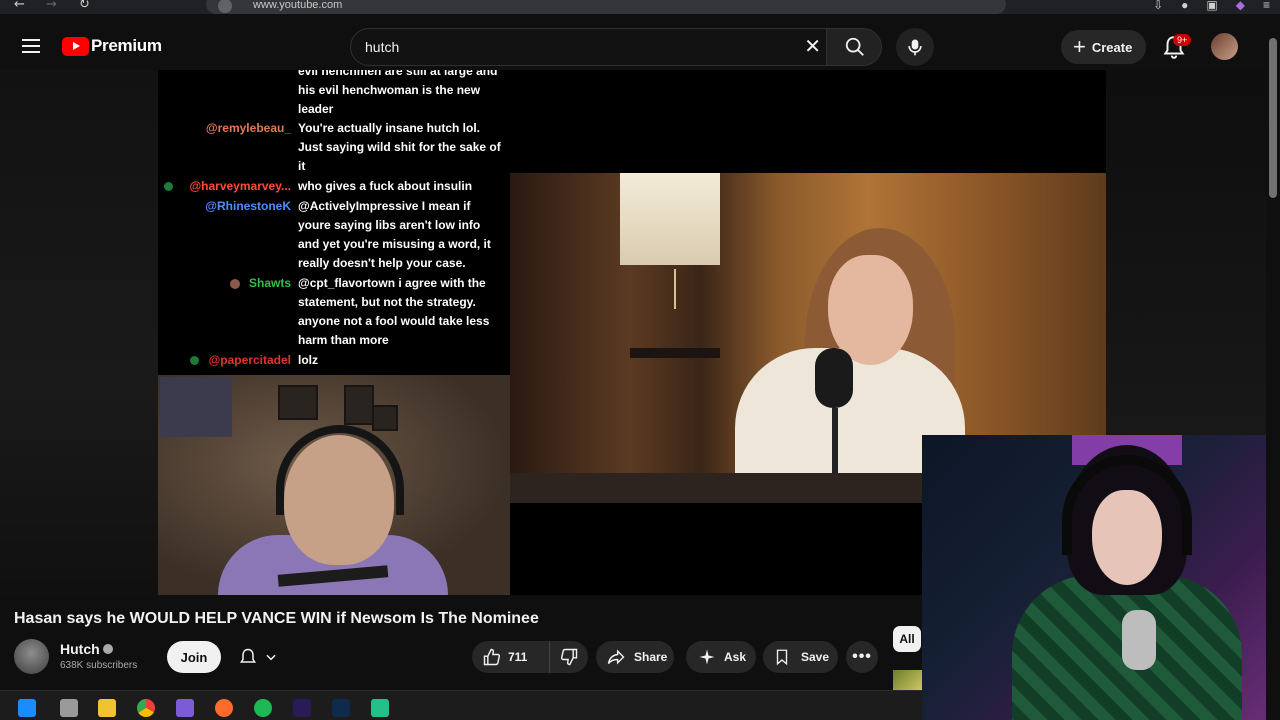 The image size is (1280, 720). I want to click on account-avatar, so click(1224, 46).